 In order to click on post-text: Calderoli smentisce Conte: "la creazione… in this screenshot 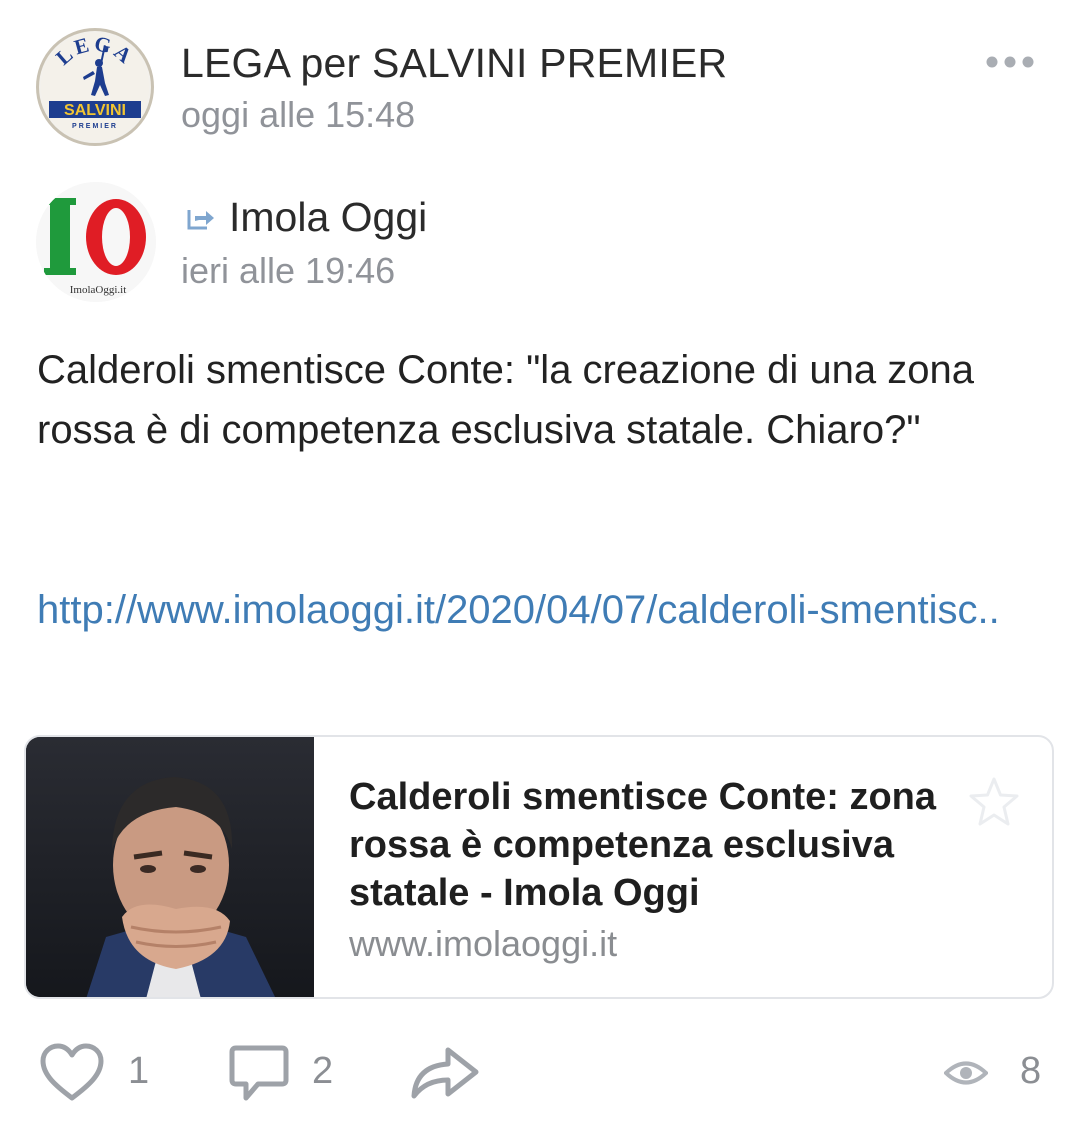, I will do `click(505, 400)`.